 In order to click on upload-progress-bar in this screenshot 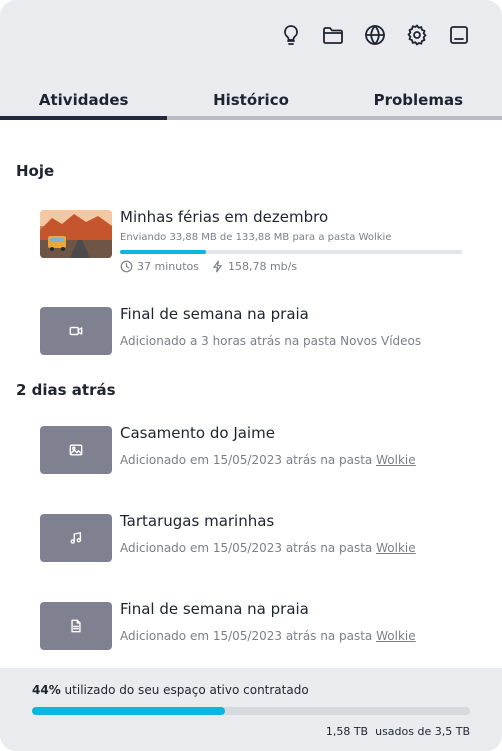, I will do `click(291, 252)`.